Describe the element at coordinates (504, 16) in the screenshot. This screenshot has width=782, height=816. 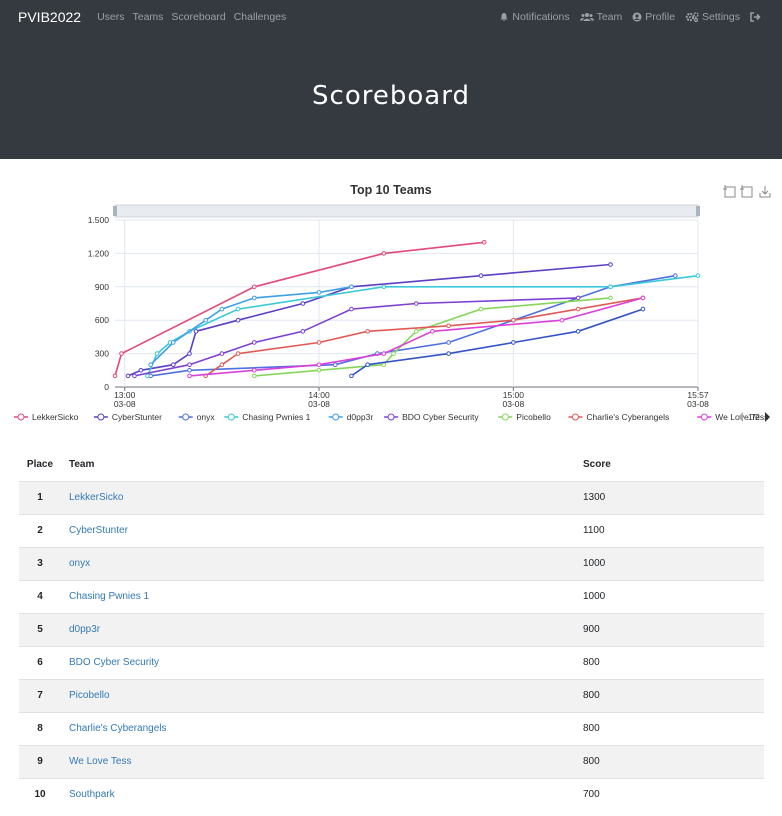
I see `bell-icon` at that location.